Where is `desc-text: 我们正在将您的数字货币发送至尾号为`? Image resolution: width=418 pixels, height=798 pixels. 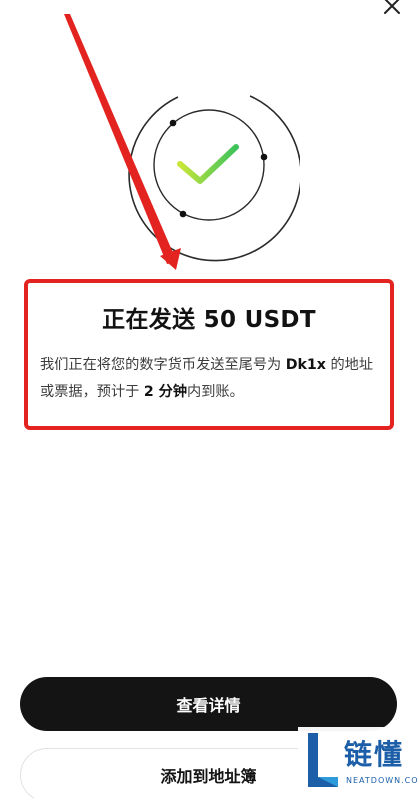
desc-text: 我们正在将您的数字货币发送至尾号为 is located at coordinates (163, 365).